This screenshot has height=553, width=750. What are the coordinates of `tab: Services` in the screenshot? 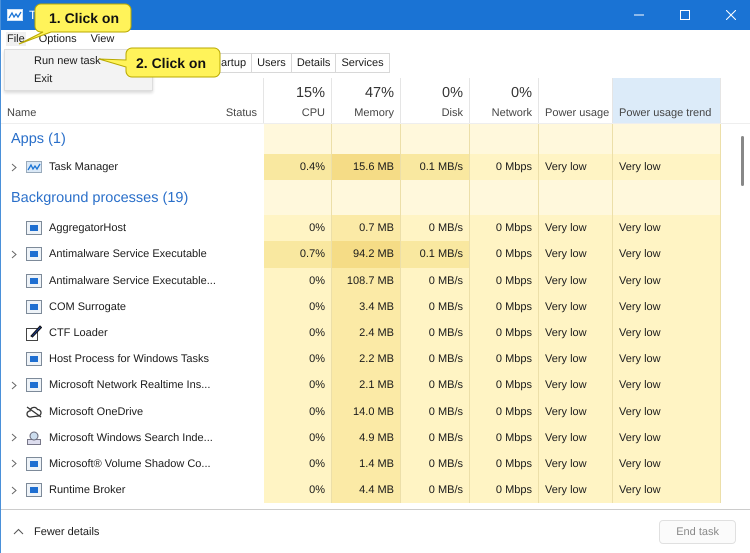 It's located at (362, 63).